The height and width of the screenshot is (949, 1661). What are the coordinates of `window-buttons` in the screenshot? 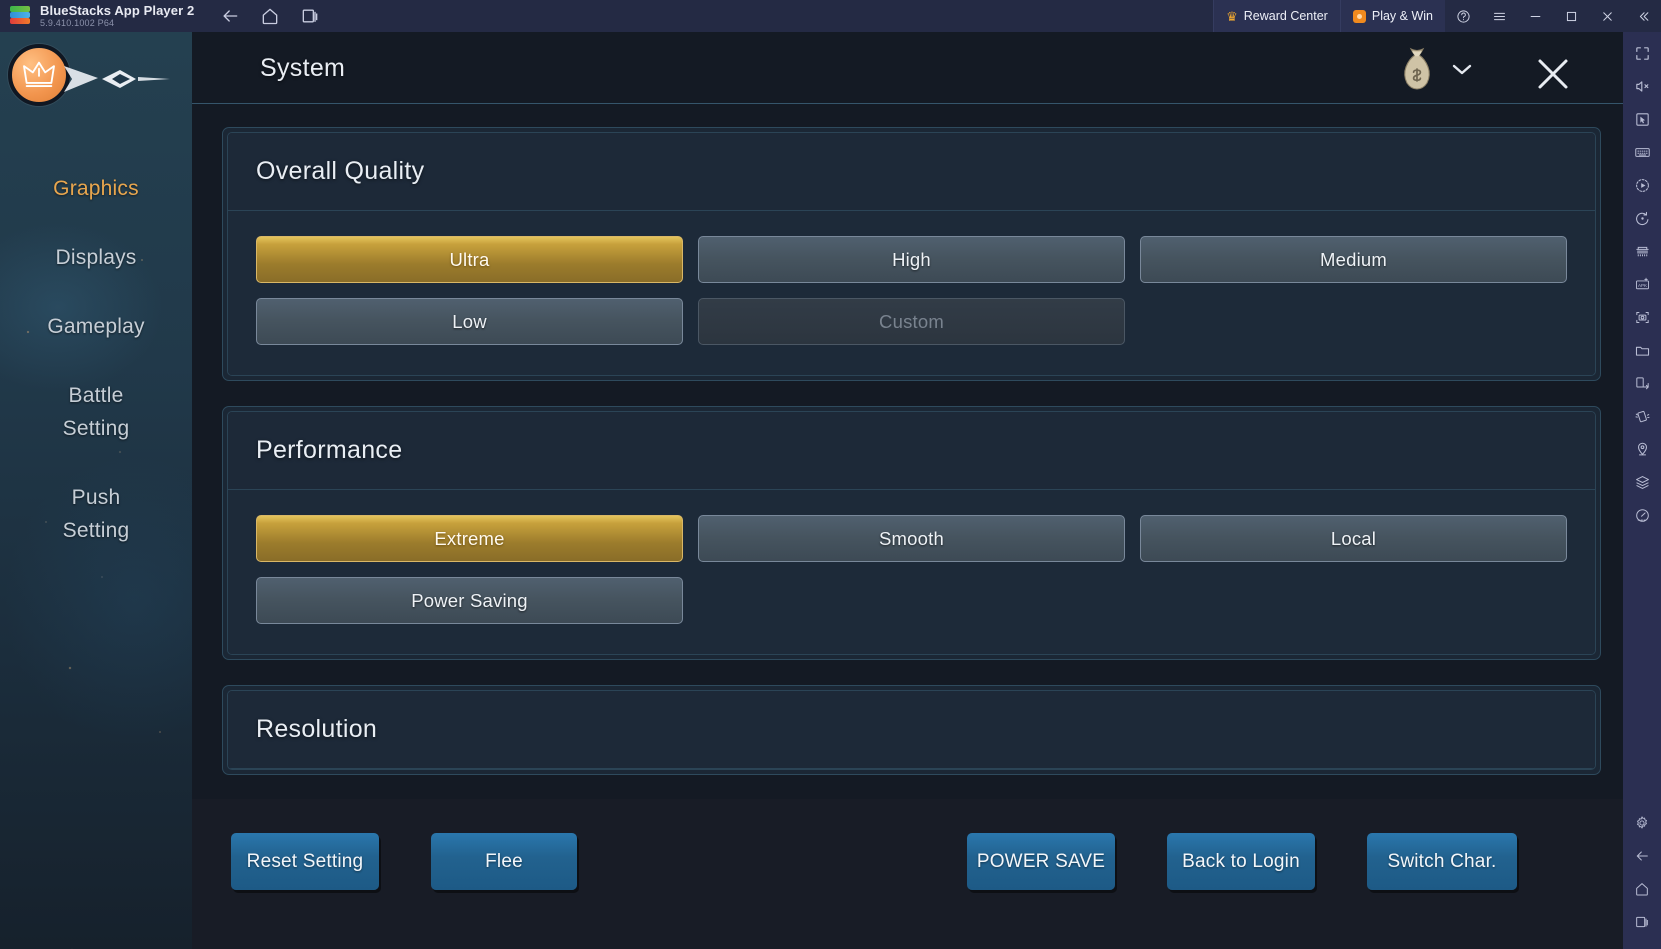 It's located at (1553, 16).